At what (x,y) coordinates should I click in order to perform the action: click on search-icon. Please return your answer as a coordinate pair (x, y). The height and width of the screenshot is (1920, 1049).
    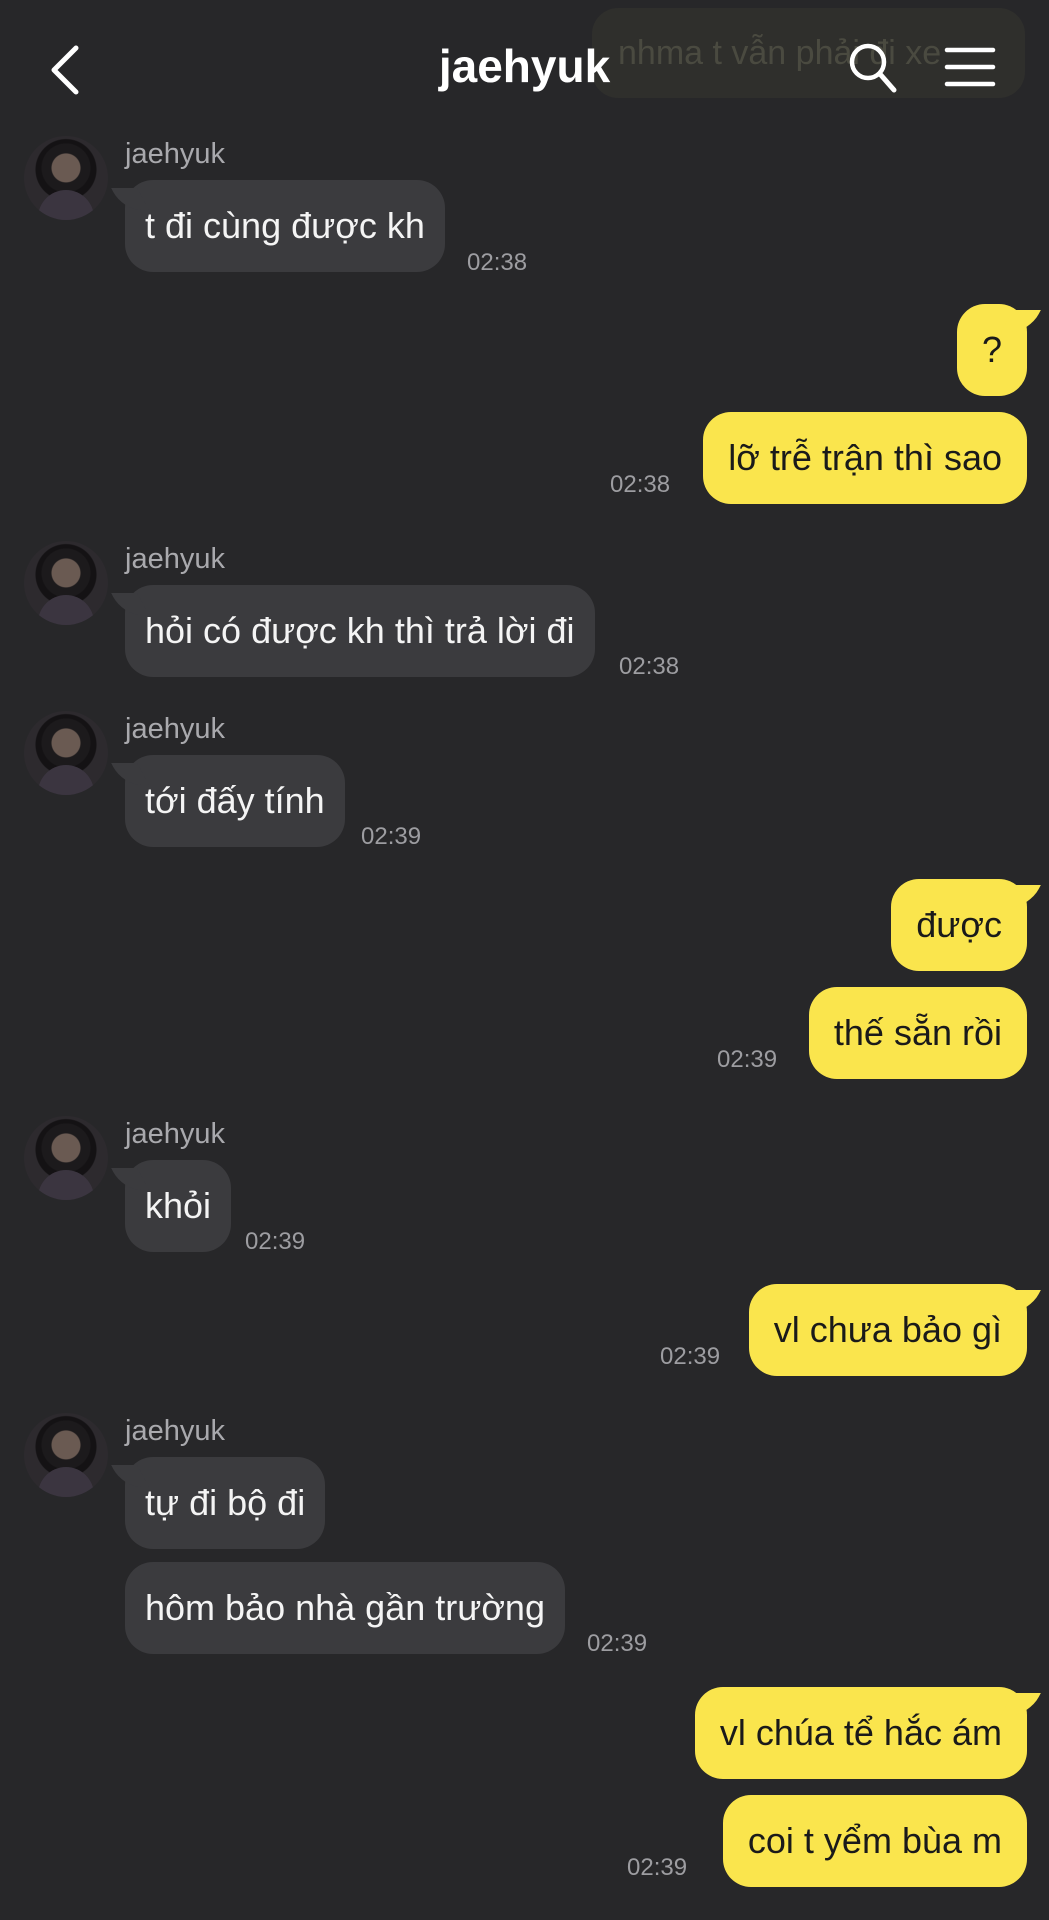
    Looking at the image, I should click on (872, 67).